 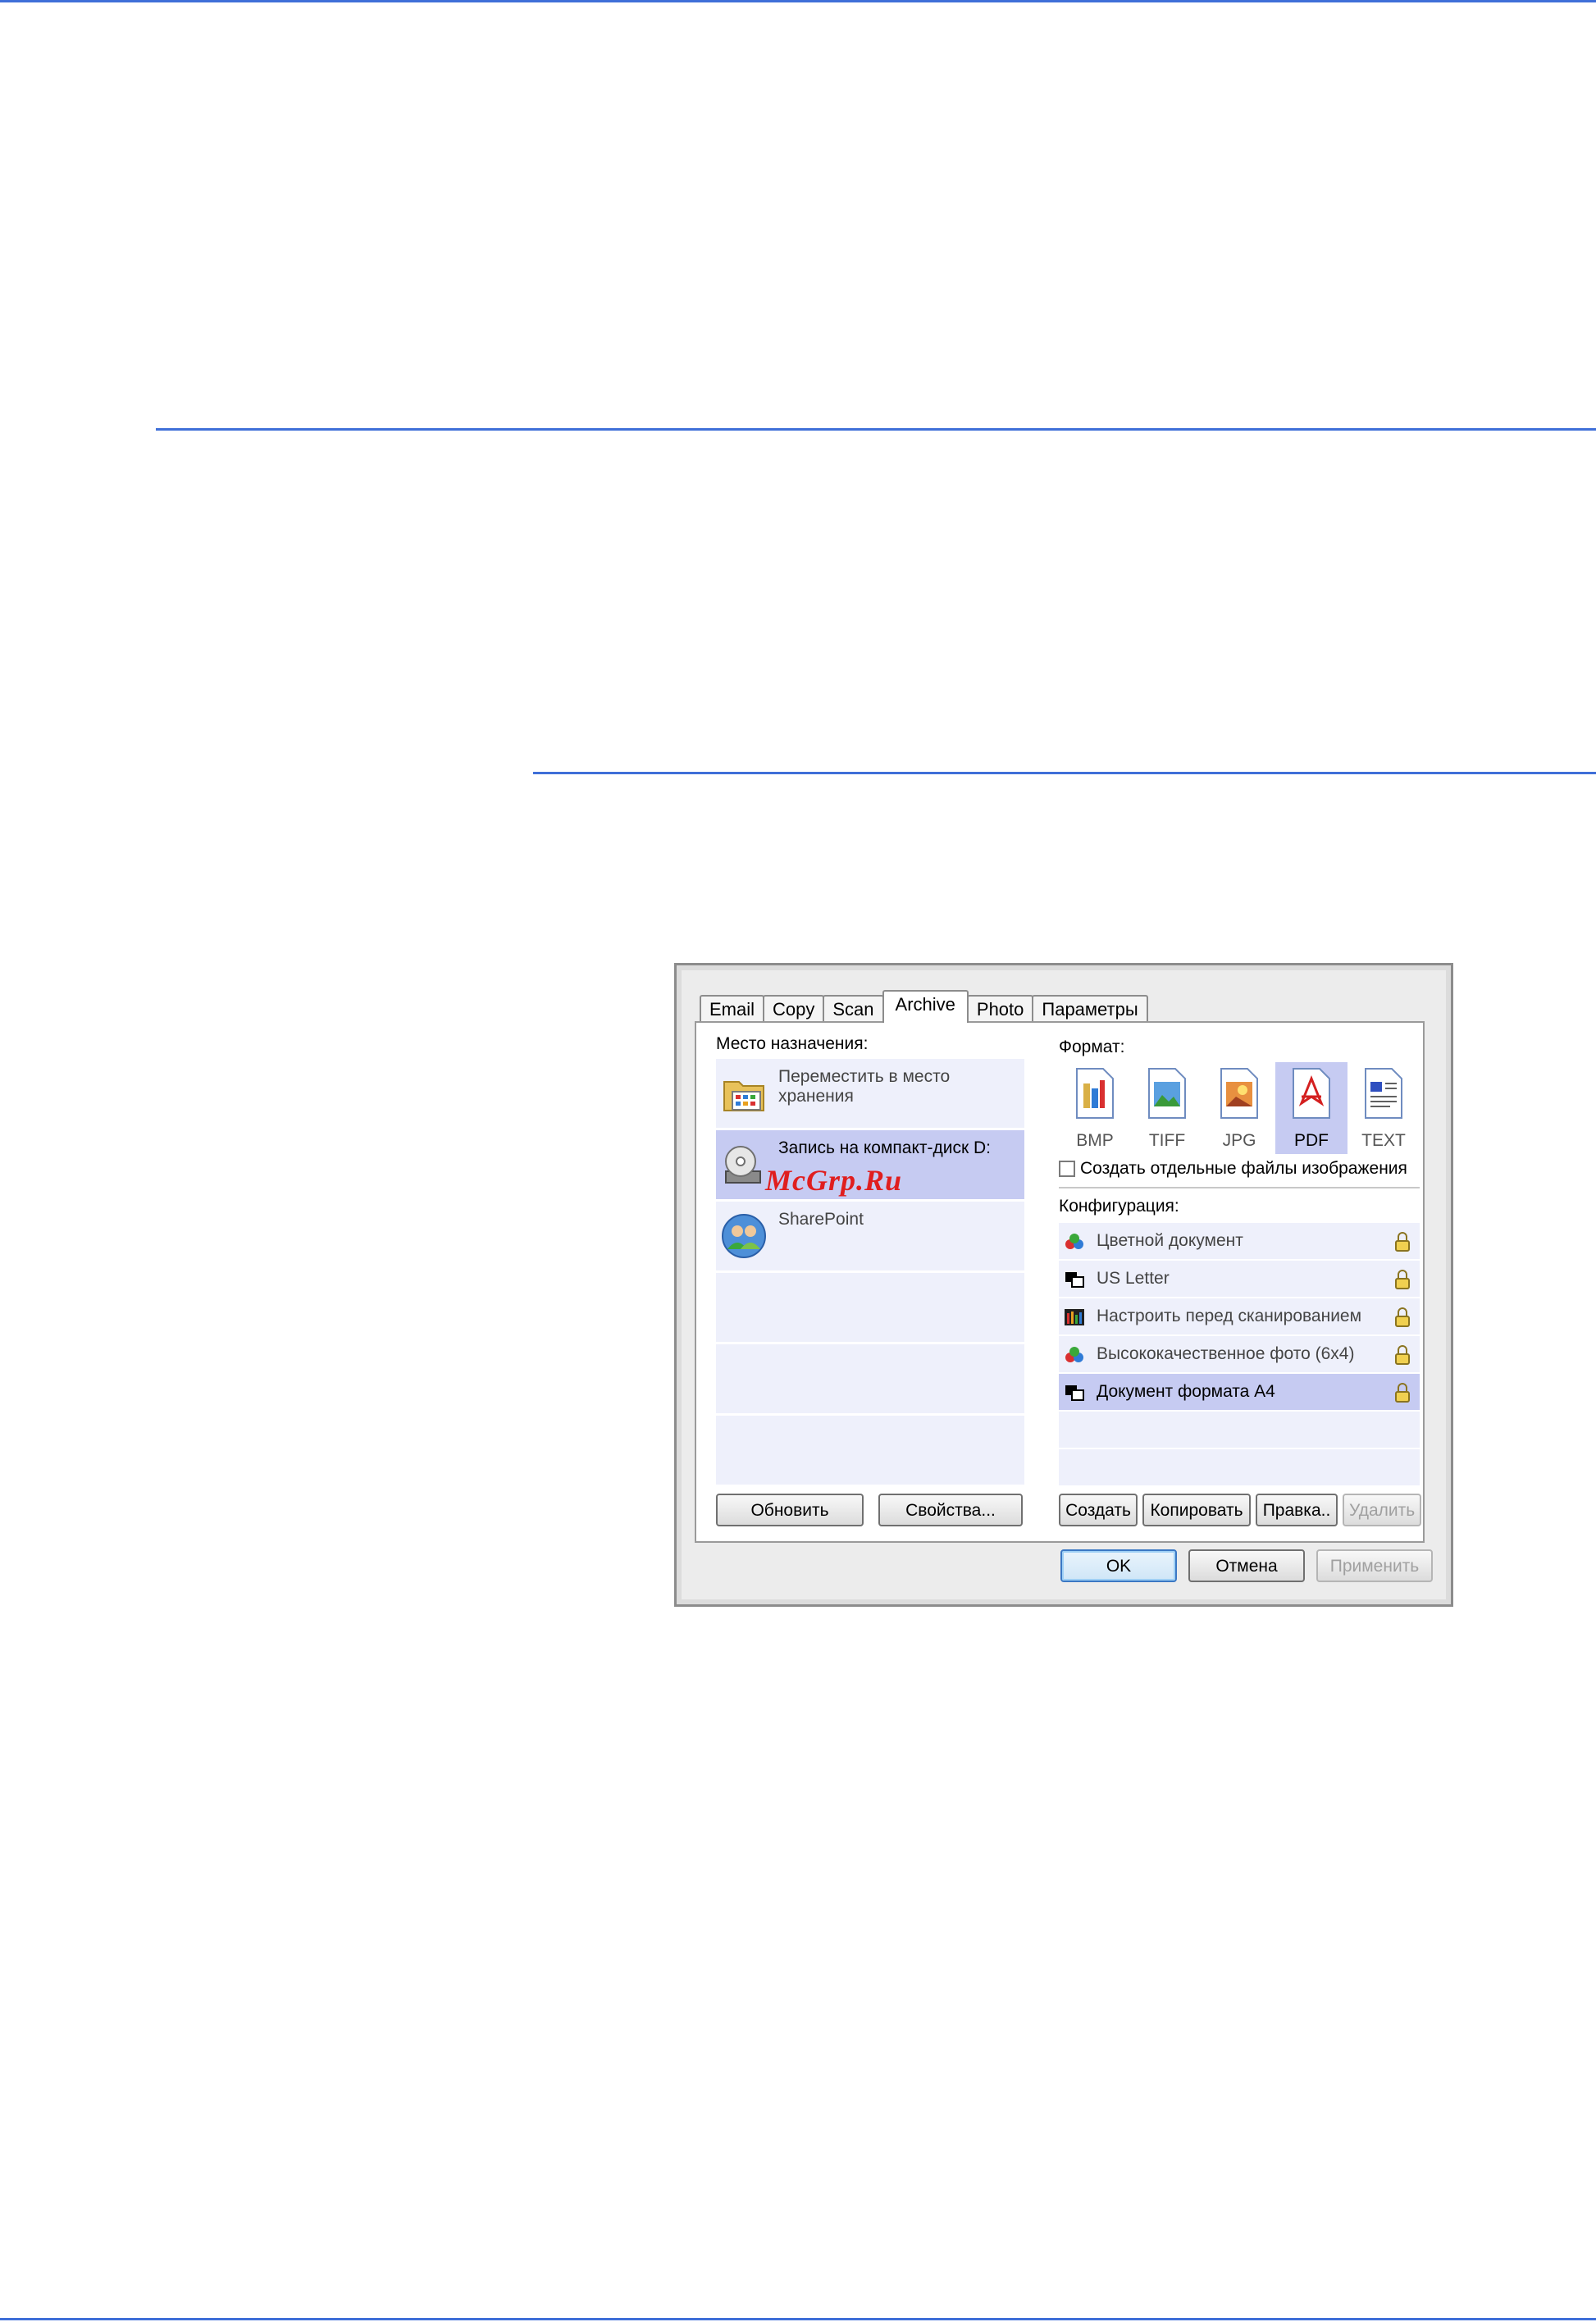 I want to click on color-document-icon, so click(x=1074, y=1241).